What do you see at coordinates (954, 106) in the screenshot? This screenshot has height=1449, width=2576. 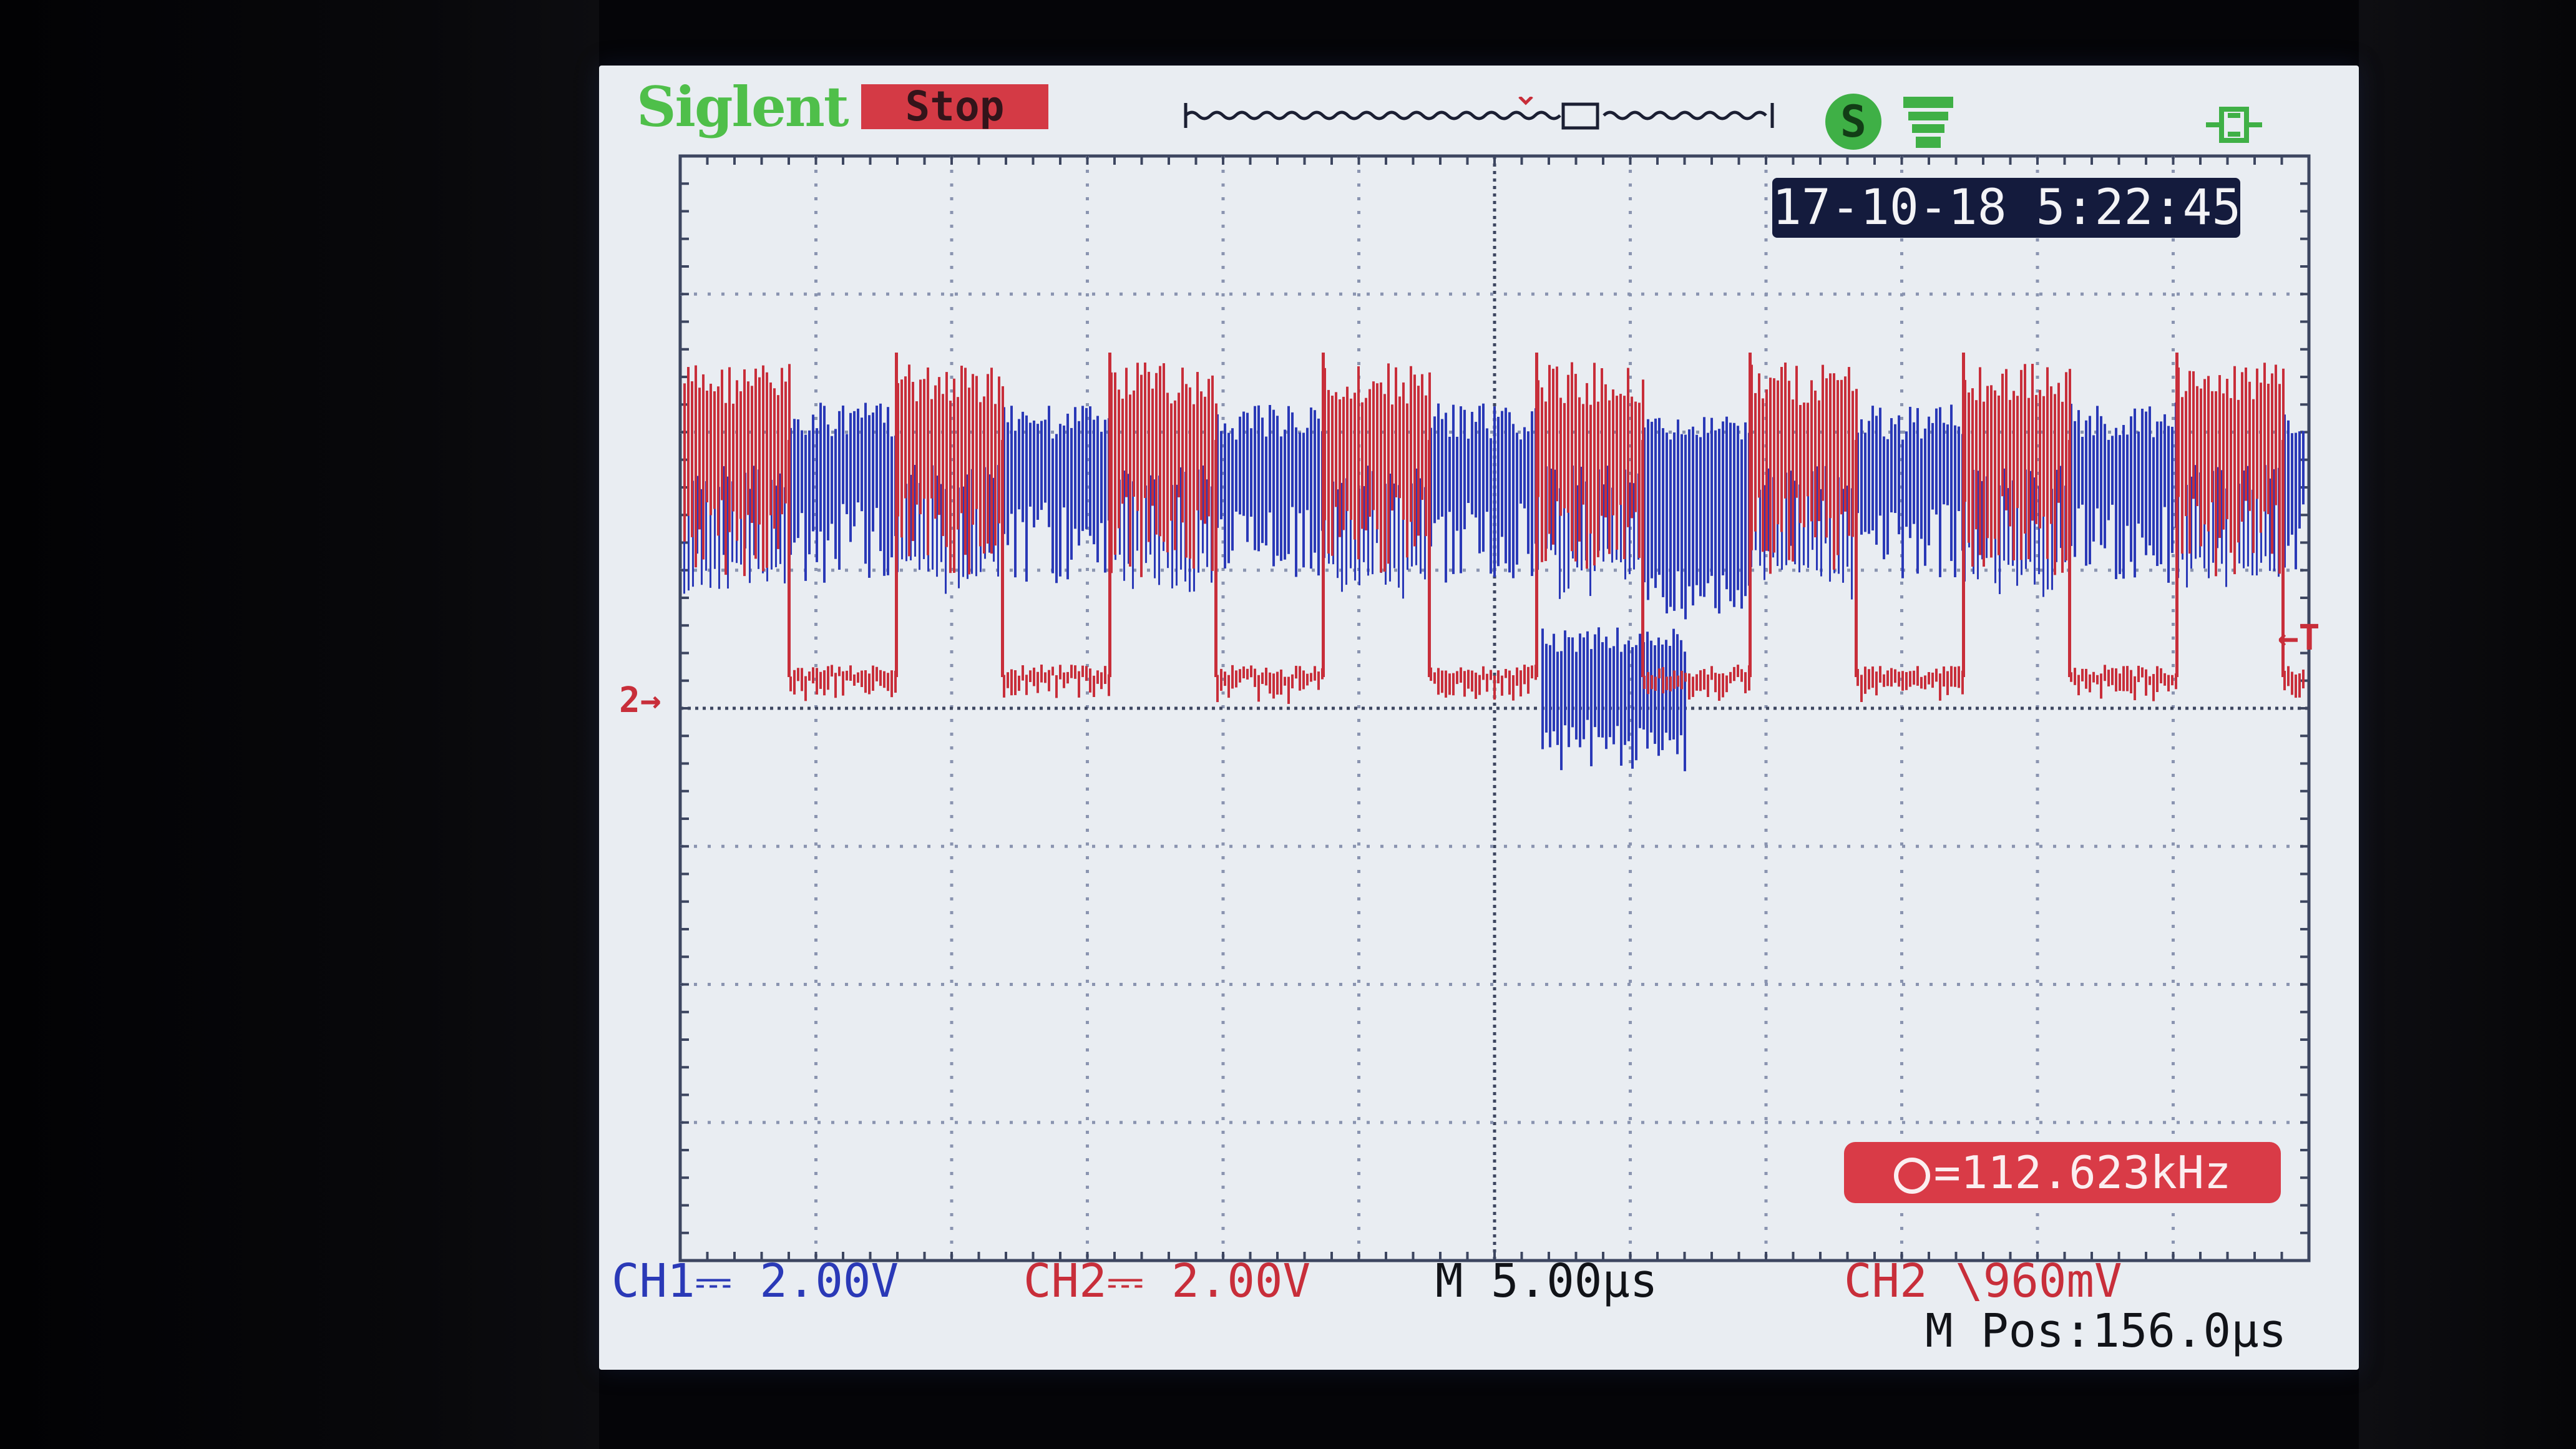 I see `run-state-badge: Stop` at bounding box center [954, 106].